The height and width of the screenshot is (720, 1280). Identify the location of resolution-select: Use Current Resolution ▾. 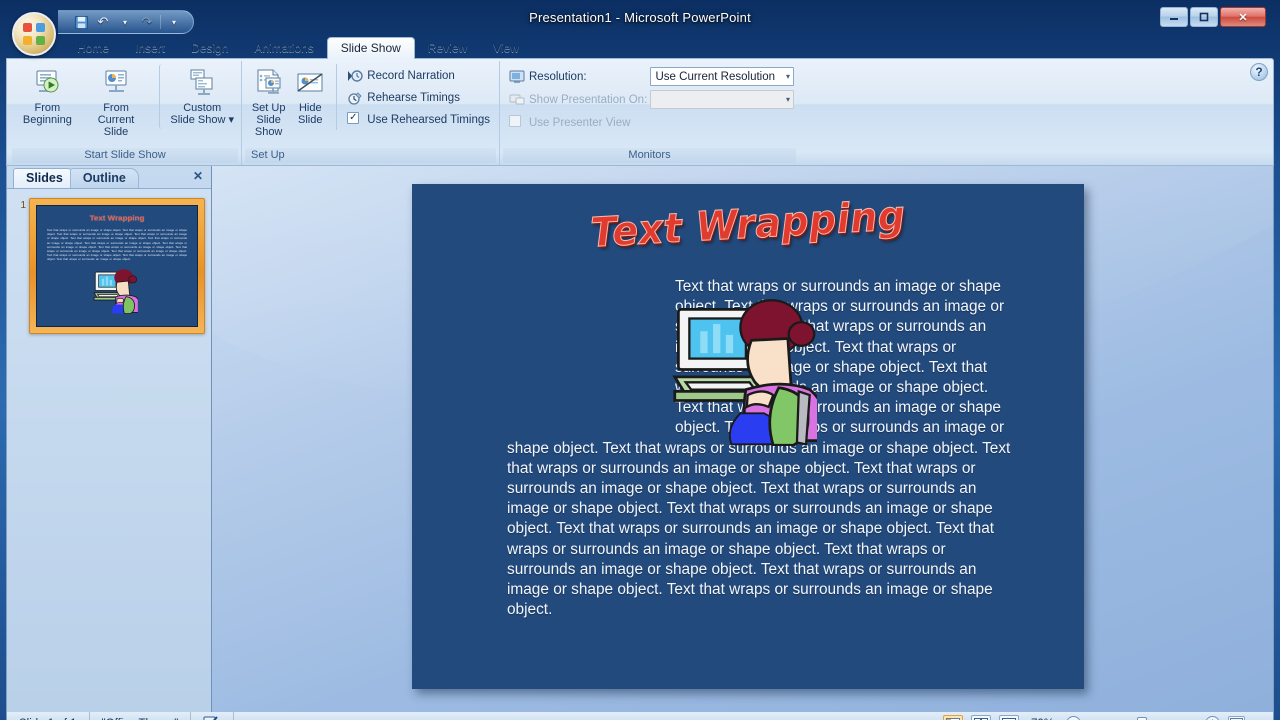
(721, 76).